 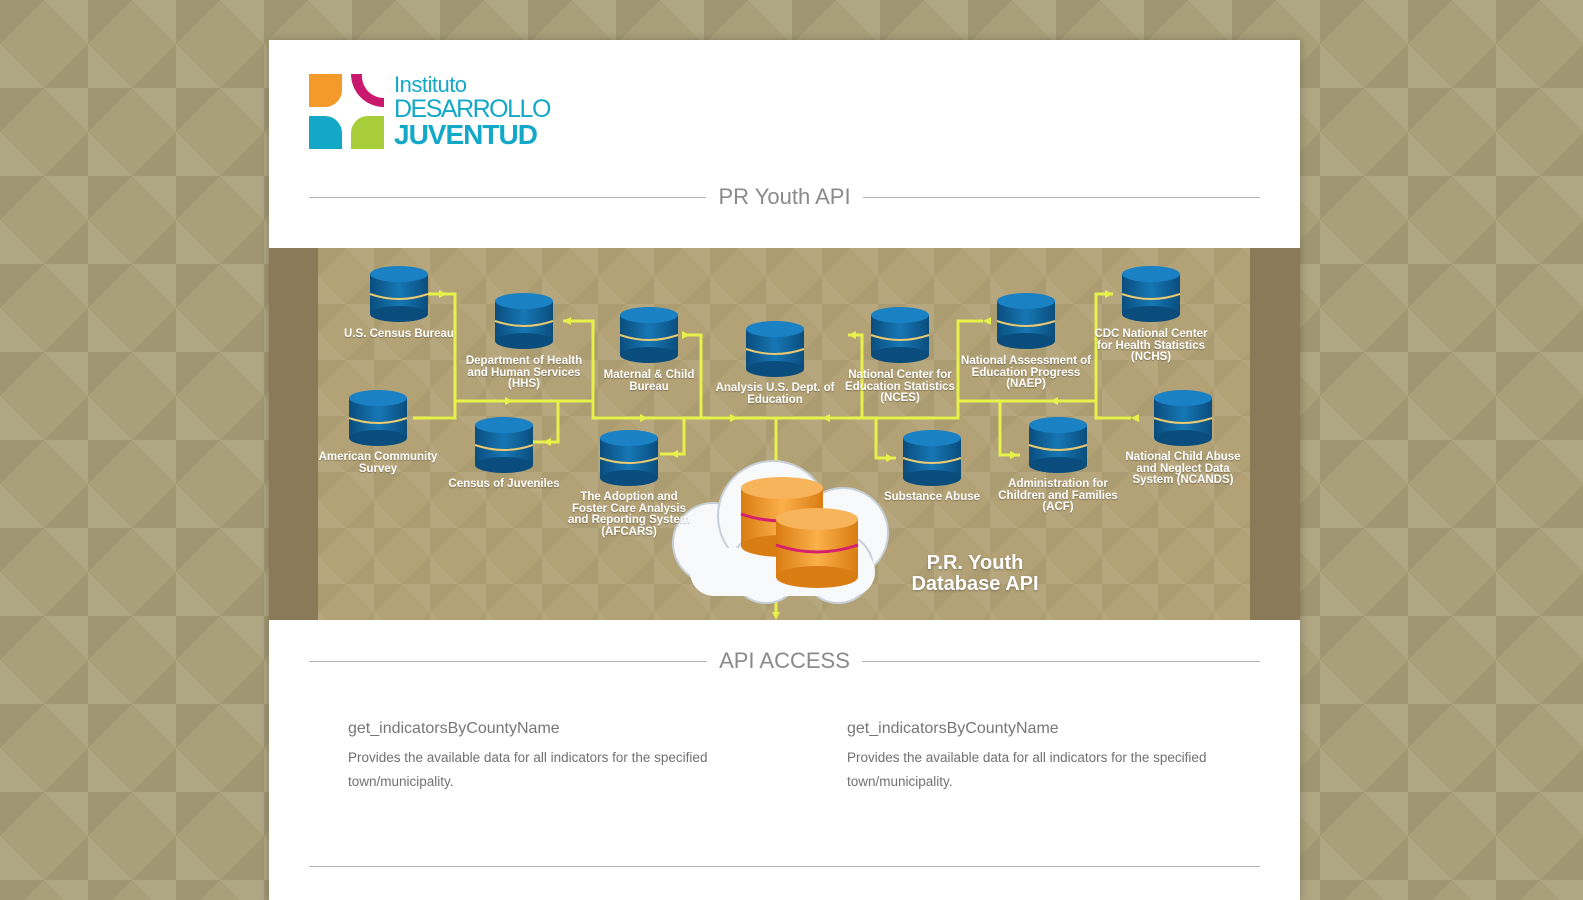 I want to click on logo-line-1: Instituto, so click(x=430, y=84).